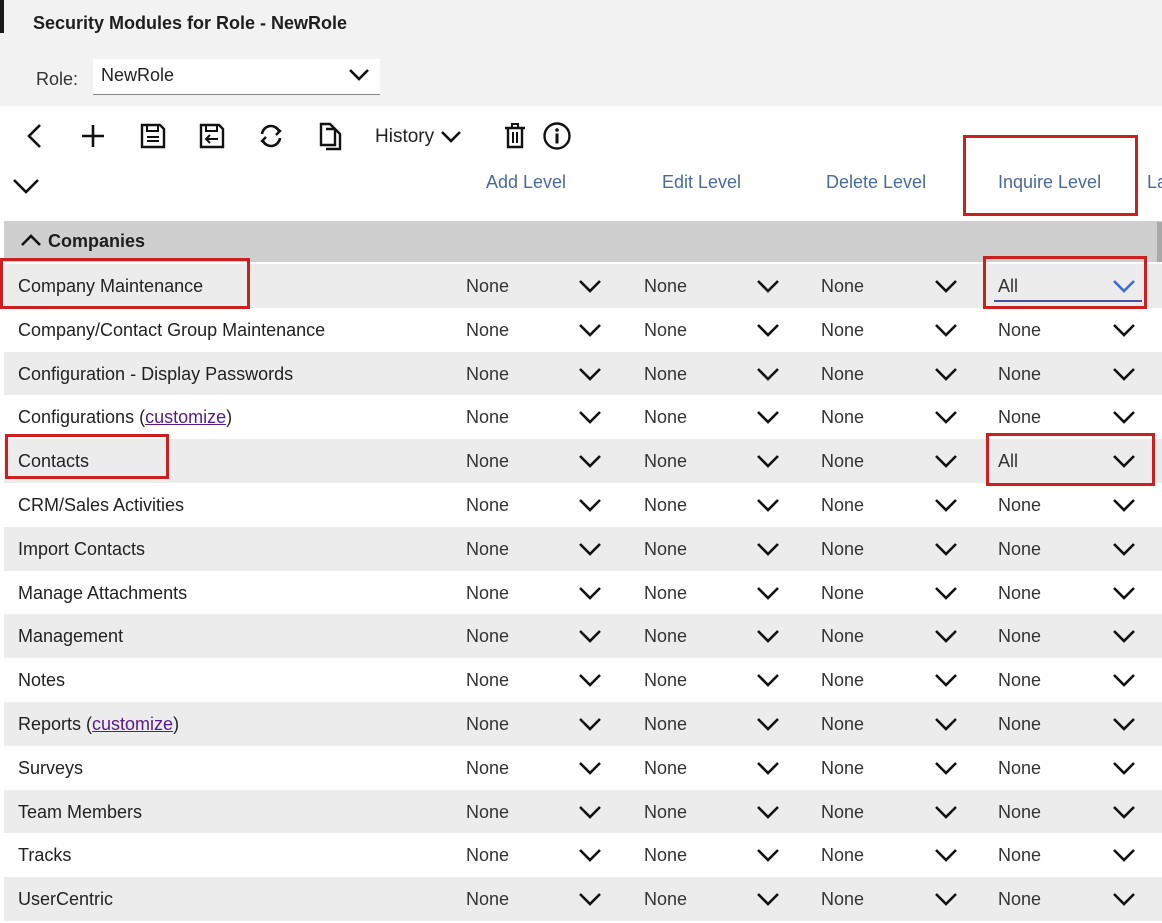 The width and height of the screenshot is (1162, 923). Describe the element at coordinates (331, 136) in the screenshot. I see `copy-icon` at that location.